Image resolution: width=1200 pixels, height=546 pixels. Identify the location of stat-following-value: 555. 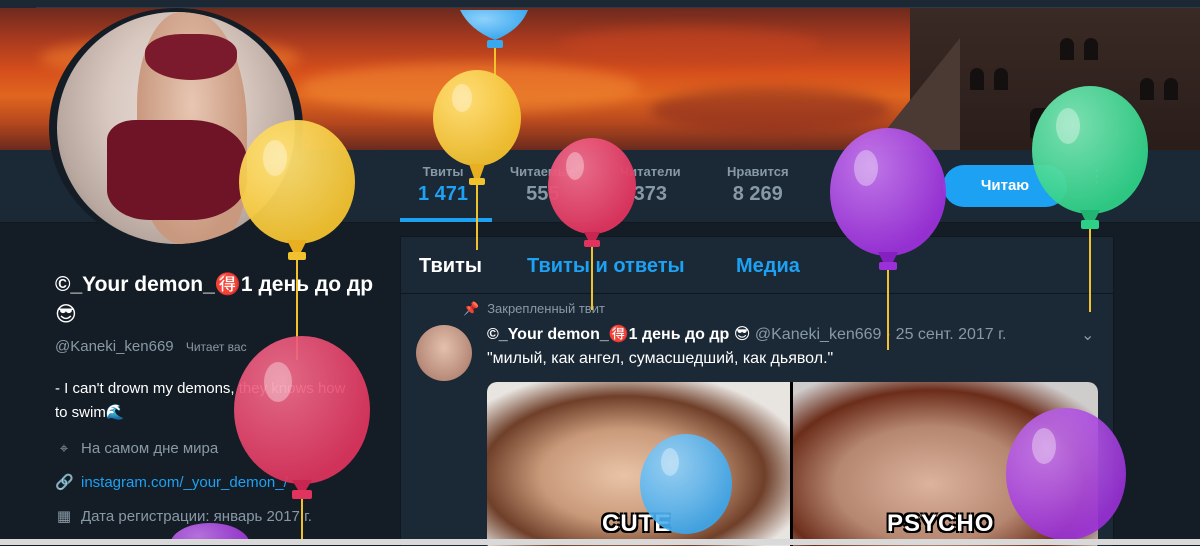
(543, 194).